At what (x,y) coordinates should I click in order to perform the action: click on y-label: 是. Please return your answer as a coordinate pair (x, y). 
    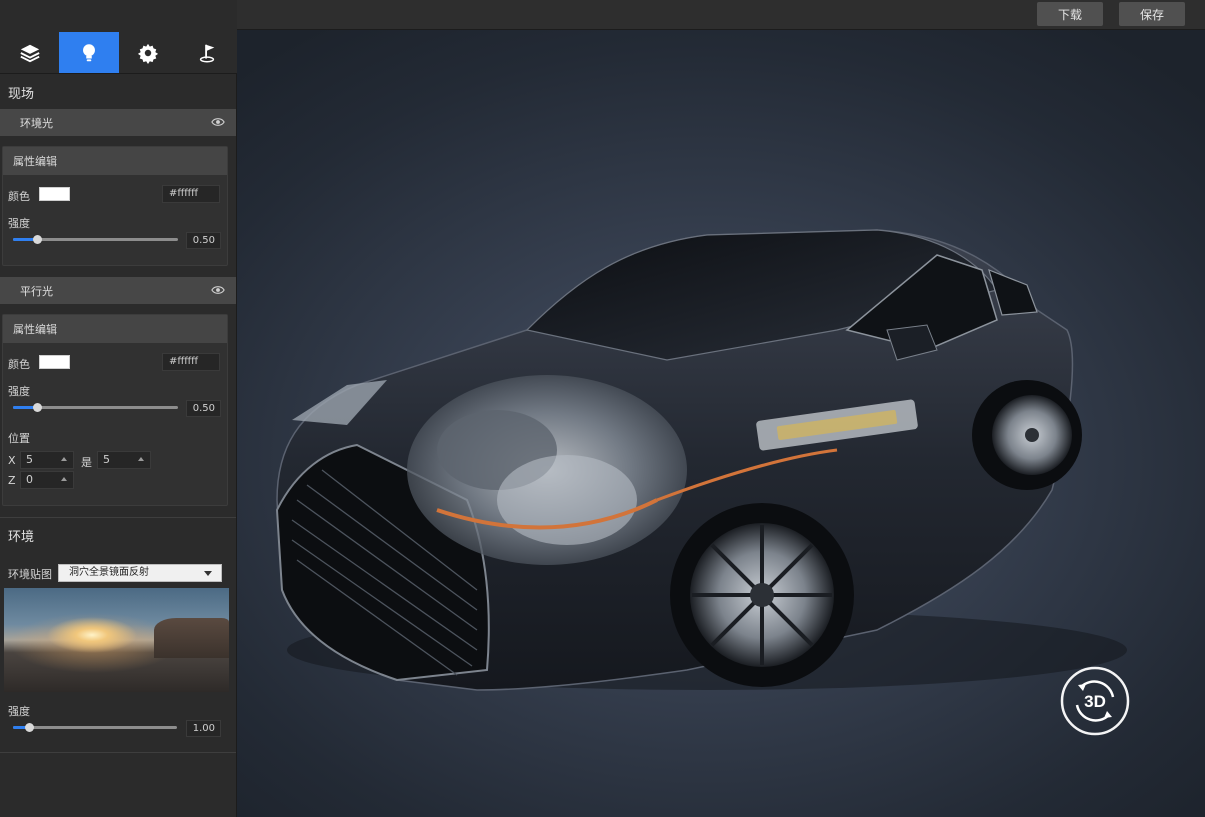
    Looking at the image, I should click on (86, 462).